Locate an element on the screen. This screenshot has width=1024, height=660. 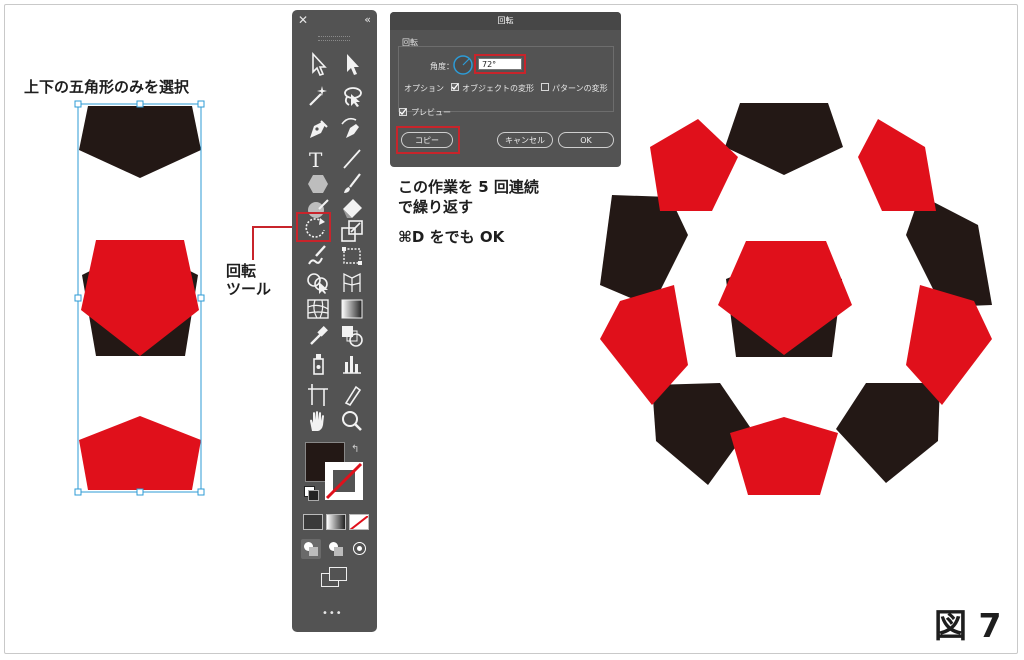
zoom-tool-icon is located at coordinates (352, 421).